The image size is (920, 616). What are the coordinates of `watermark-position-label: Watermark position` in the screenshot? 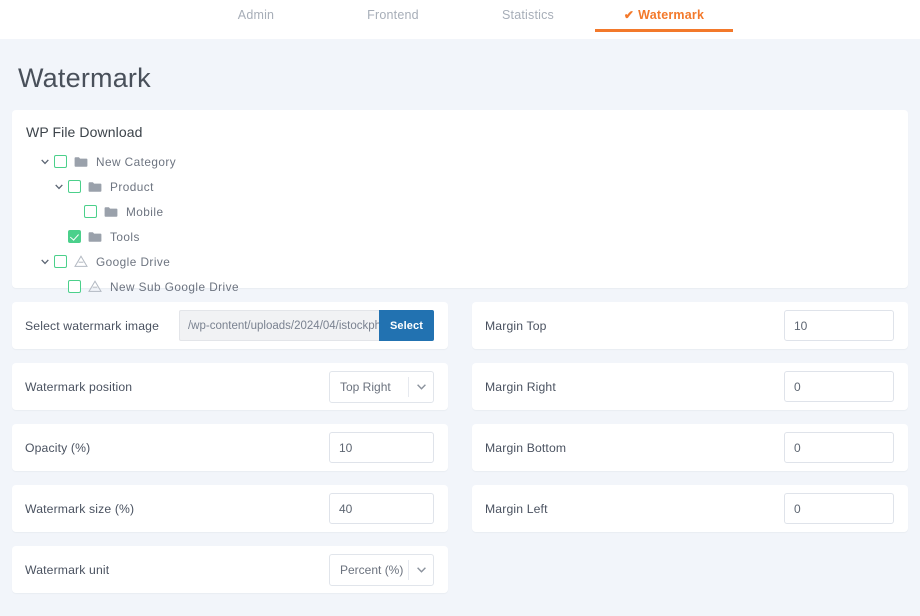 It's located at (79, 386).